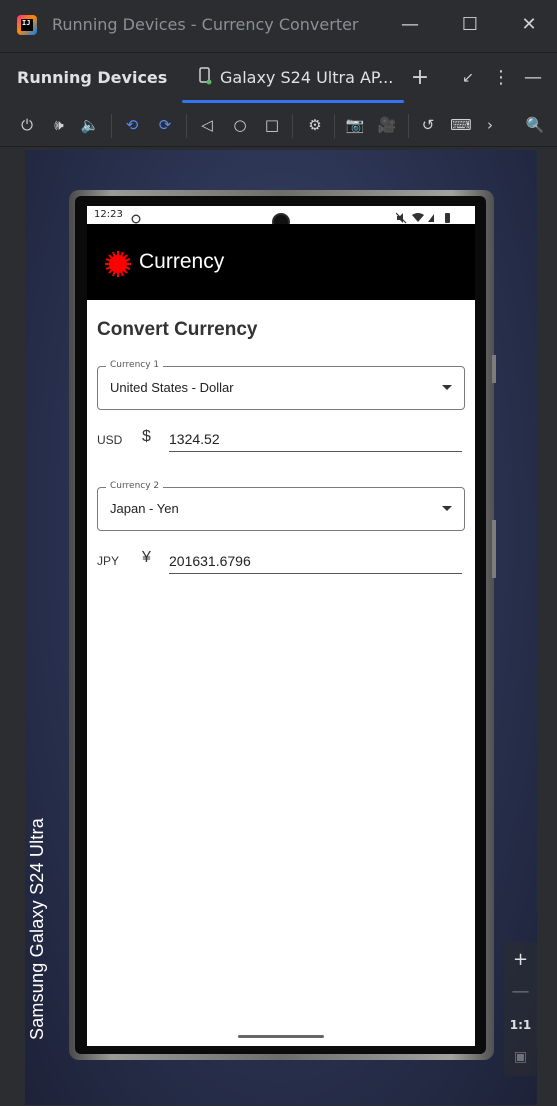 The height and width of the screenshot is (1106, 557). I want to click on currency1-symbol: $, so click(146, 436).